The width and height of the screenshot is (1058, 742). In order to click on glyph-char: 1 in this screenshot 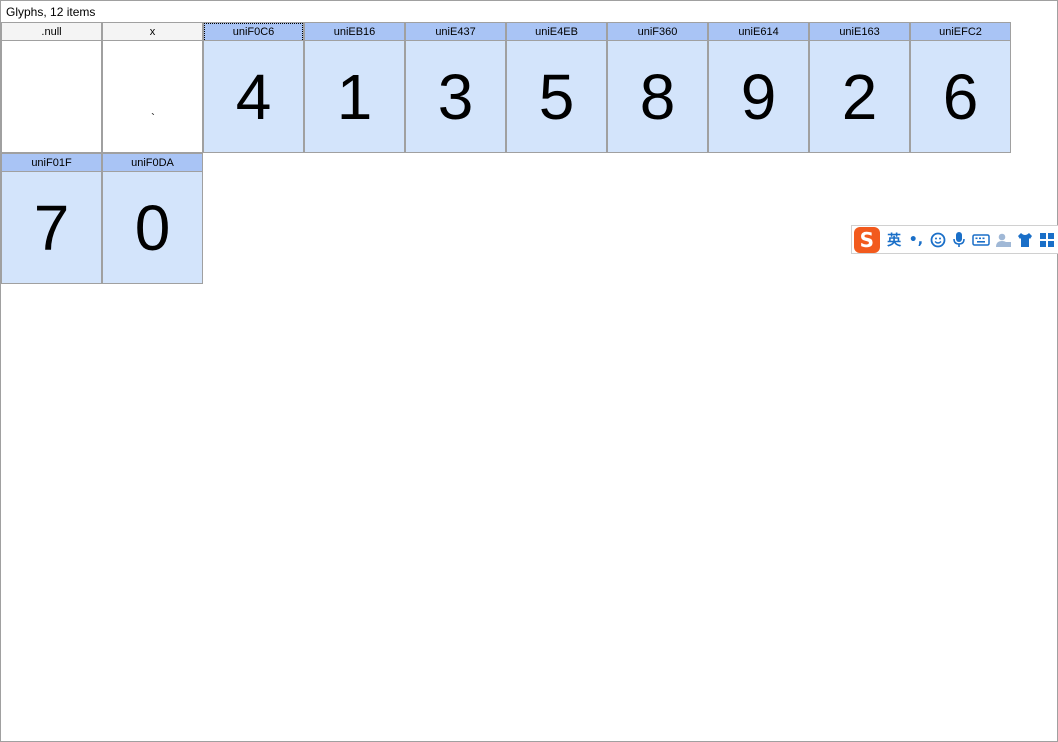, I will do `click(354, 97)`.